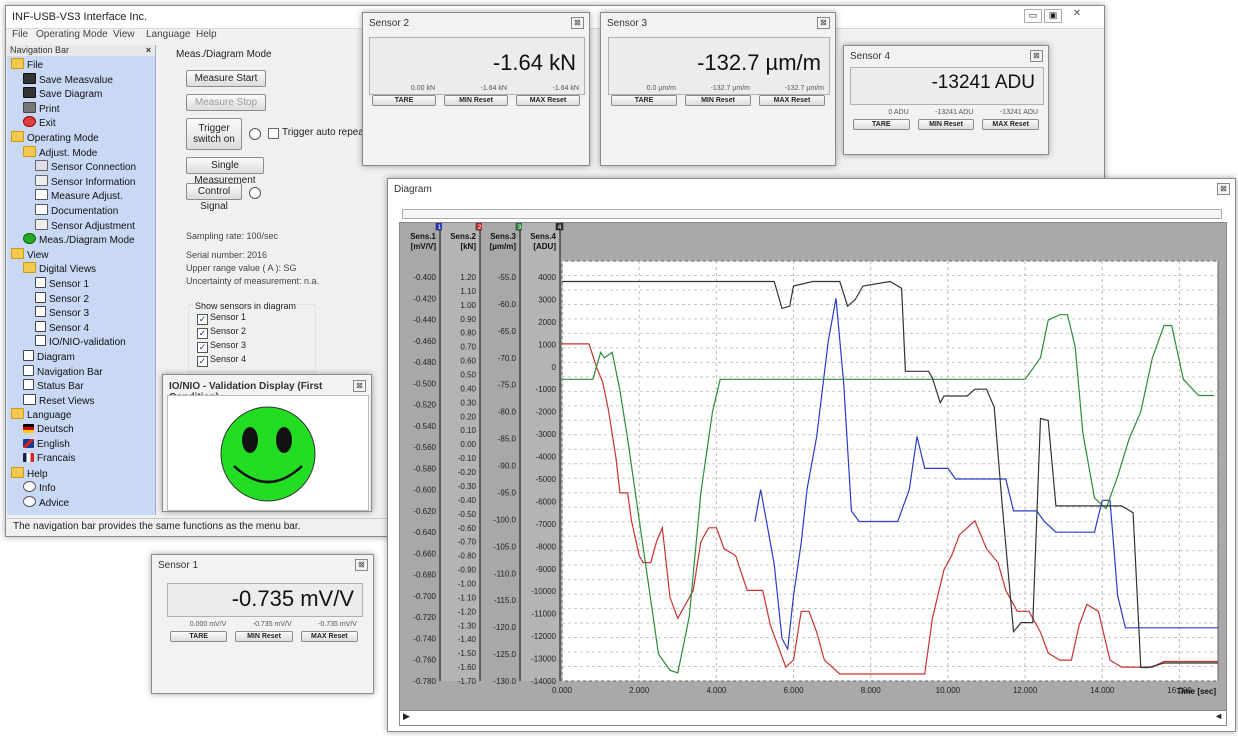  I want to click on nav-item-language: Language, so click(41, 415).